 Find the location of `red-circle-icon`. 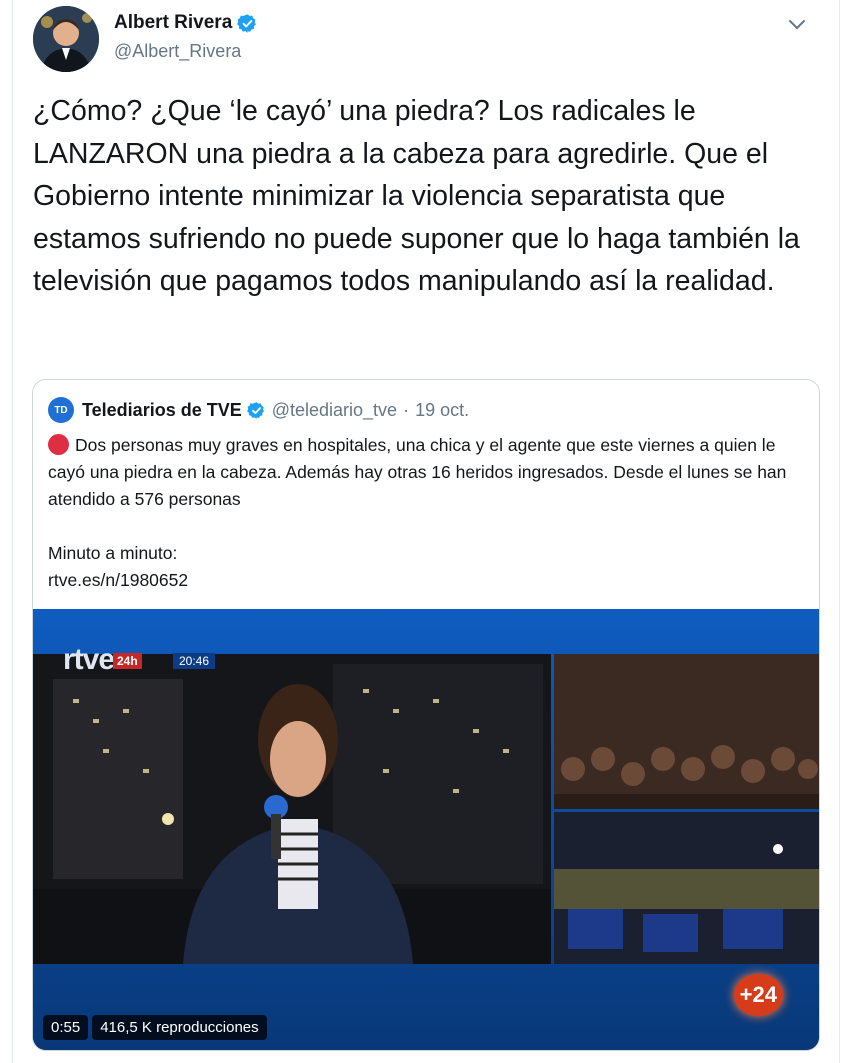

red-circle-icon is located at coordinates (58, 444).